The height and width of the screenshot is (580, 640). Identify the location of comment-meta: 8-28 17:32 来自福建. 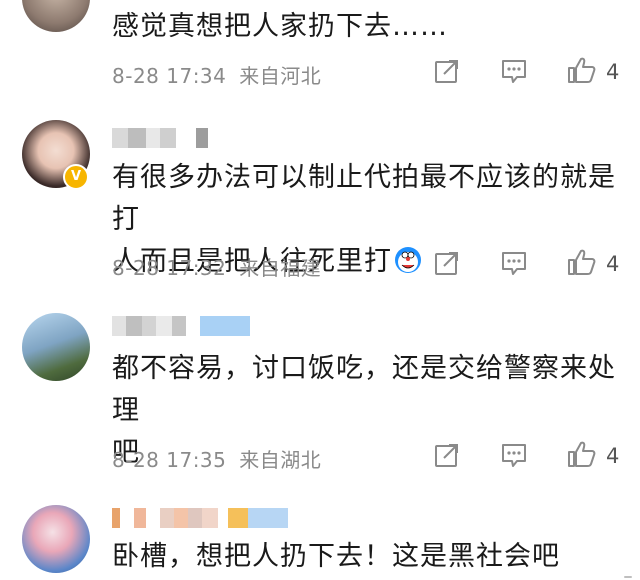
(216, 266).